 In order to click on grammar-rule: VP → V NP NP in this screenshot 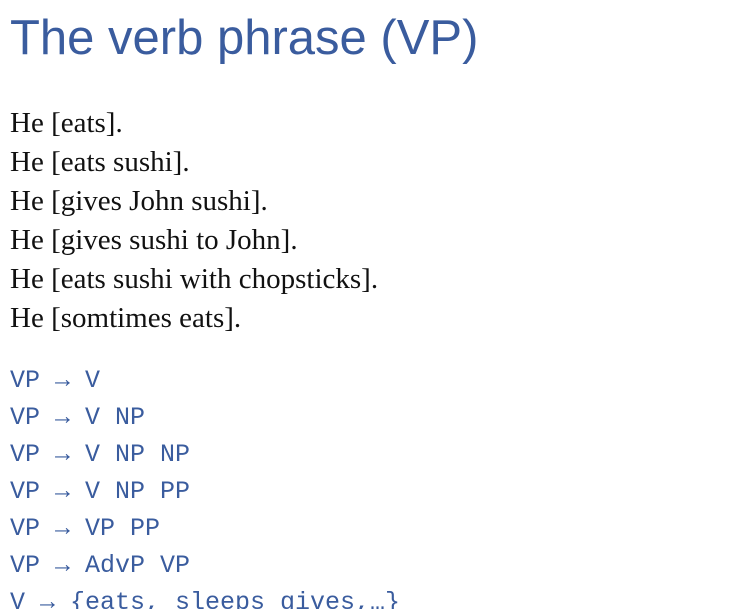, I will do `click(100, 454)`.